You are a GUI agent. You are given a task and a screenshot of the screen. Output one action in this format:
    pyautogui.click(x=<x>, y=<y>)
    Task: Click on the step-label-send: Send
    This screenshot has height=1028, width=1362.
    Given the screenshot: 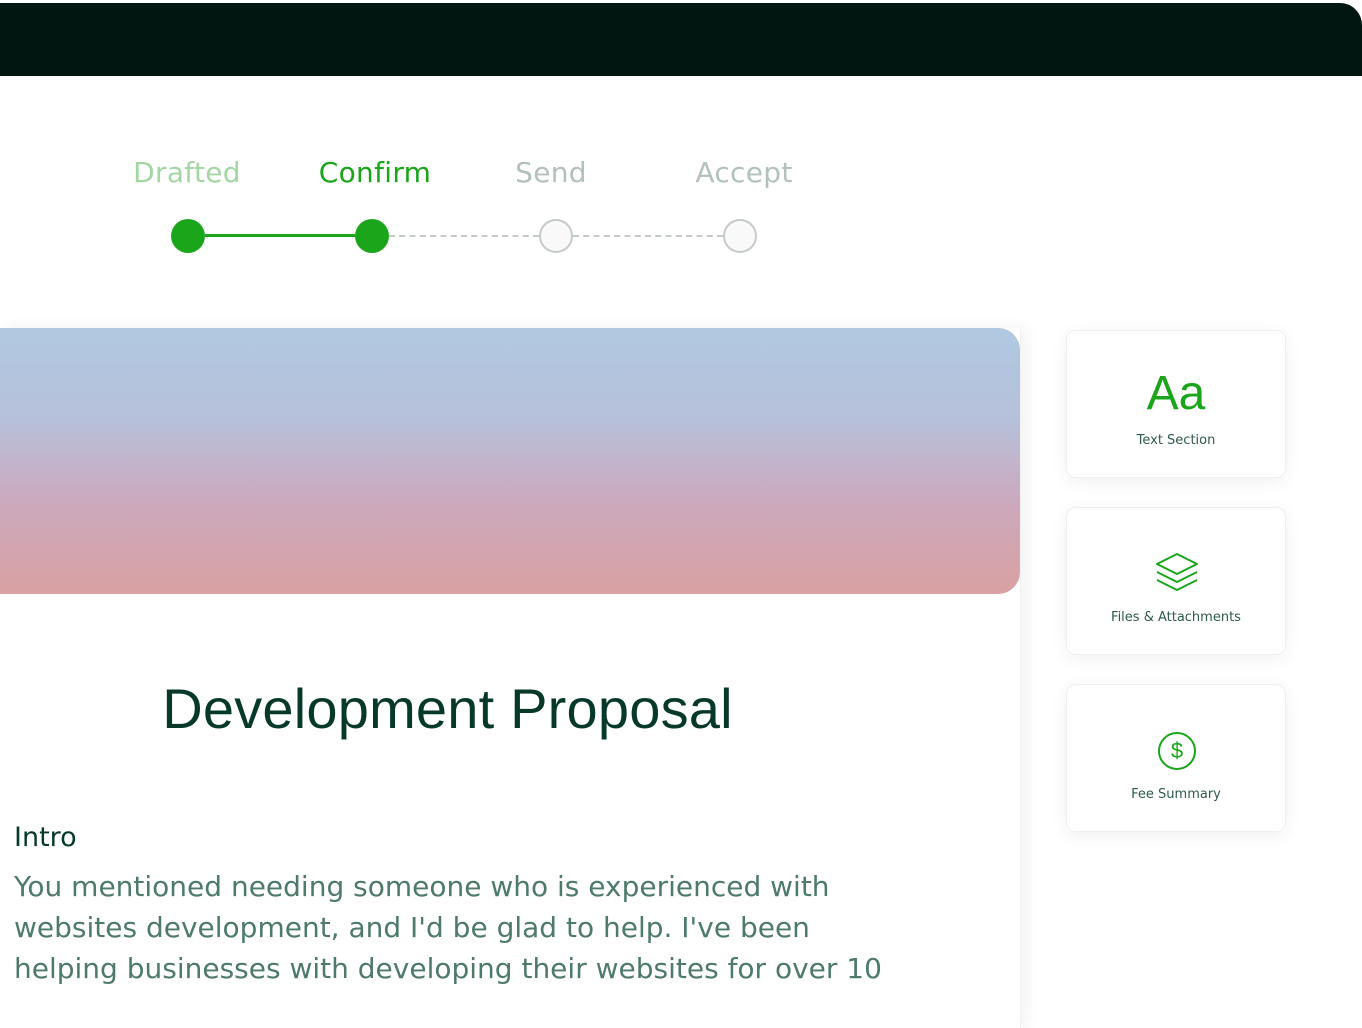 What is the action you would take?
    pyautogui.click(x=551, y=172)
    